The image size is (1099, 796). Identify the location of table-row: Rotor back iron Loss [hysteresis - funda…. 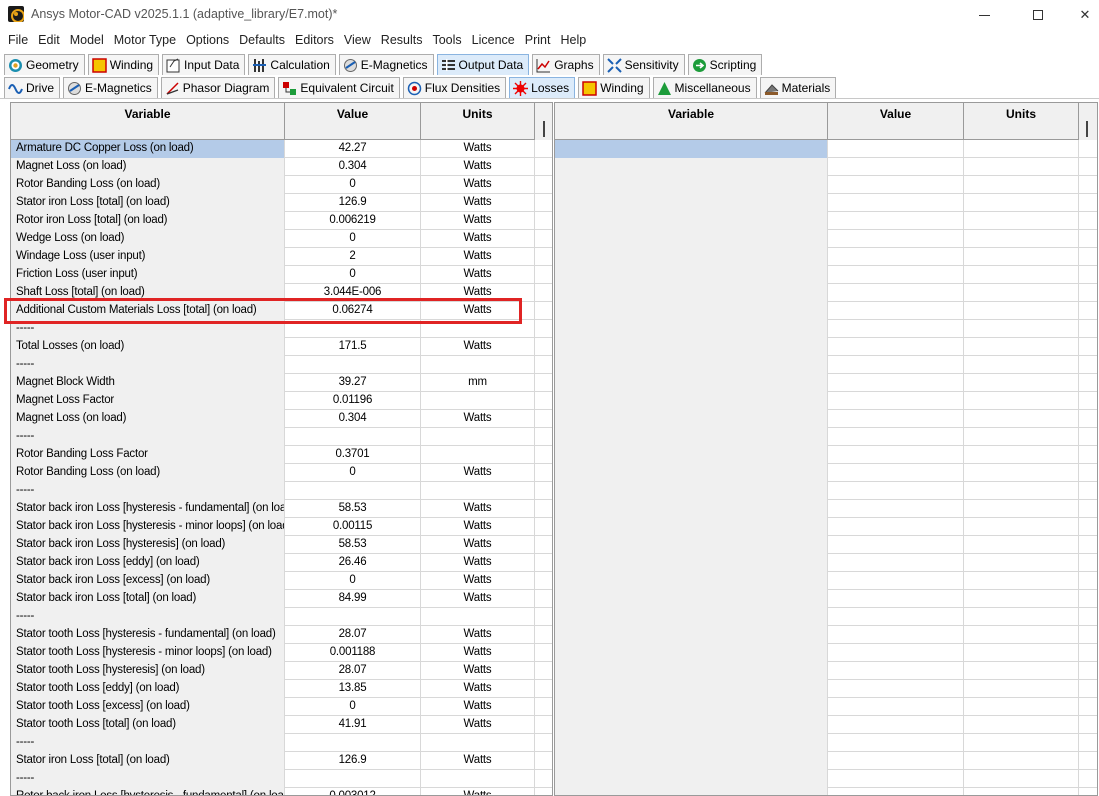
(281, 791).